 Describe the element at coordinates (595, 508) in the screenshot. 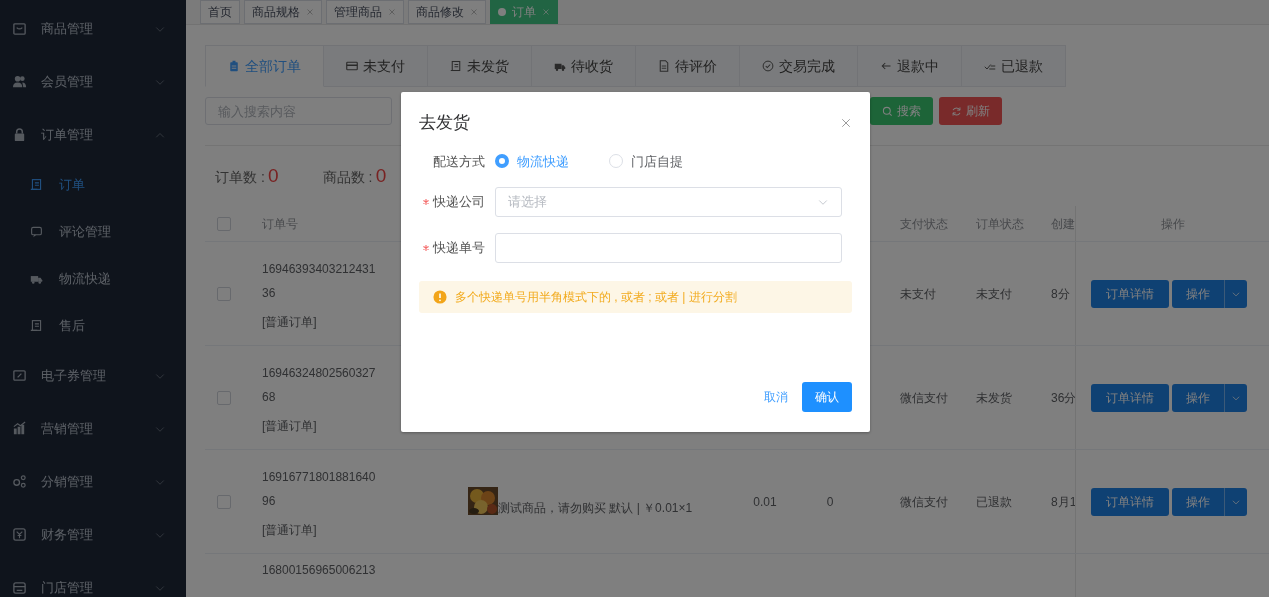

I see `product-info: 测试商品，请勿购买 默认 | ￥0.01×1` at that location.